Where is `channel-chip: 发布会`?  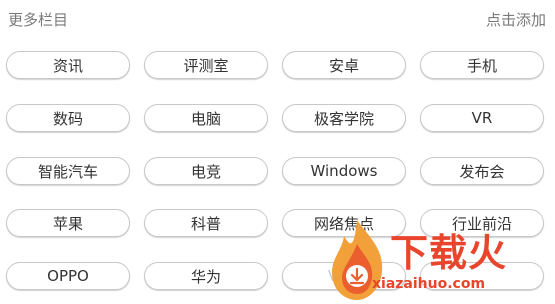
channel-chip: 发布会 is located at coordinates (482, 171).